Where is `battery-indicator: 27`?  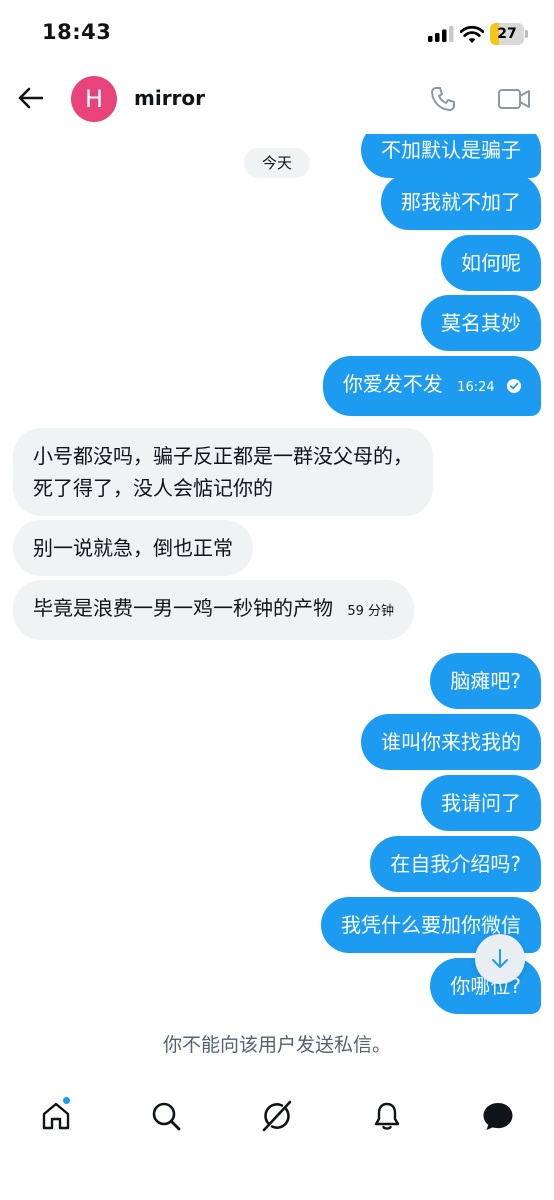 battery-indicator: 27 is located at coordinates (509, 34).